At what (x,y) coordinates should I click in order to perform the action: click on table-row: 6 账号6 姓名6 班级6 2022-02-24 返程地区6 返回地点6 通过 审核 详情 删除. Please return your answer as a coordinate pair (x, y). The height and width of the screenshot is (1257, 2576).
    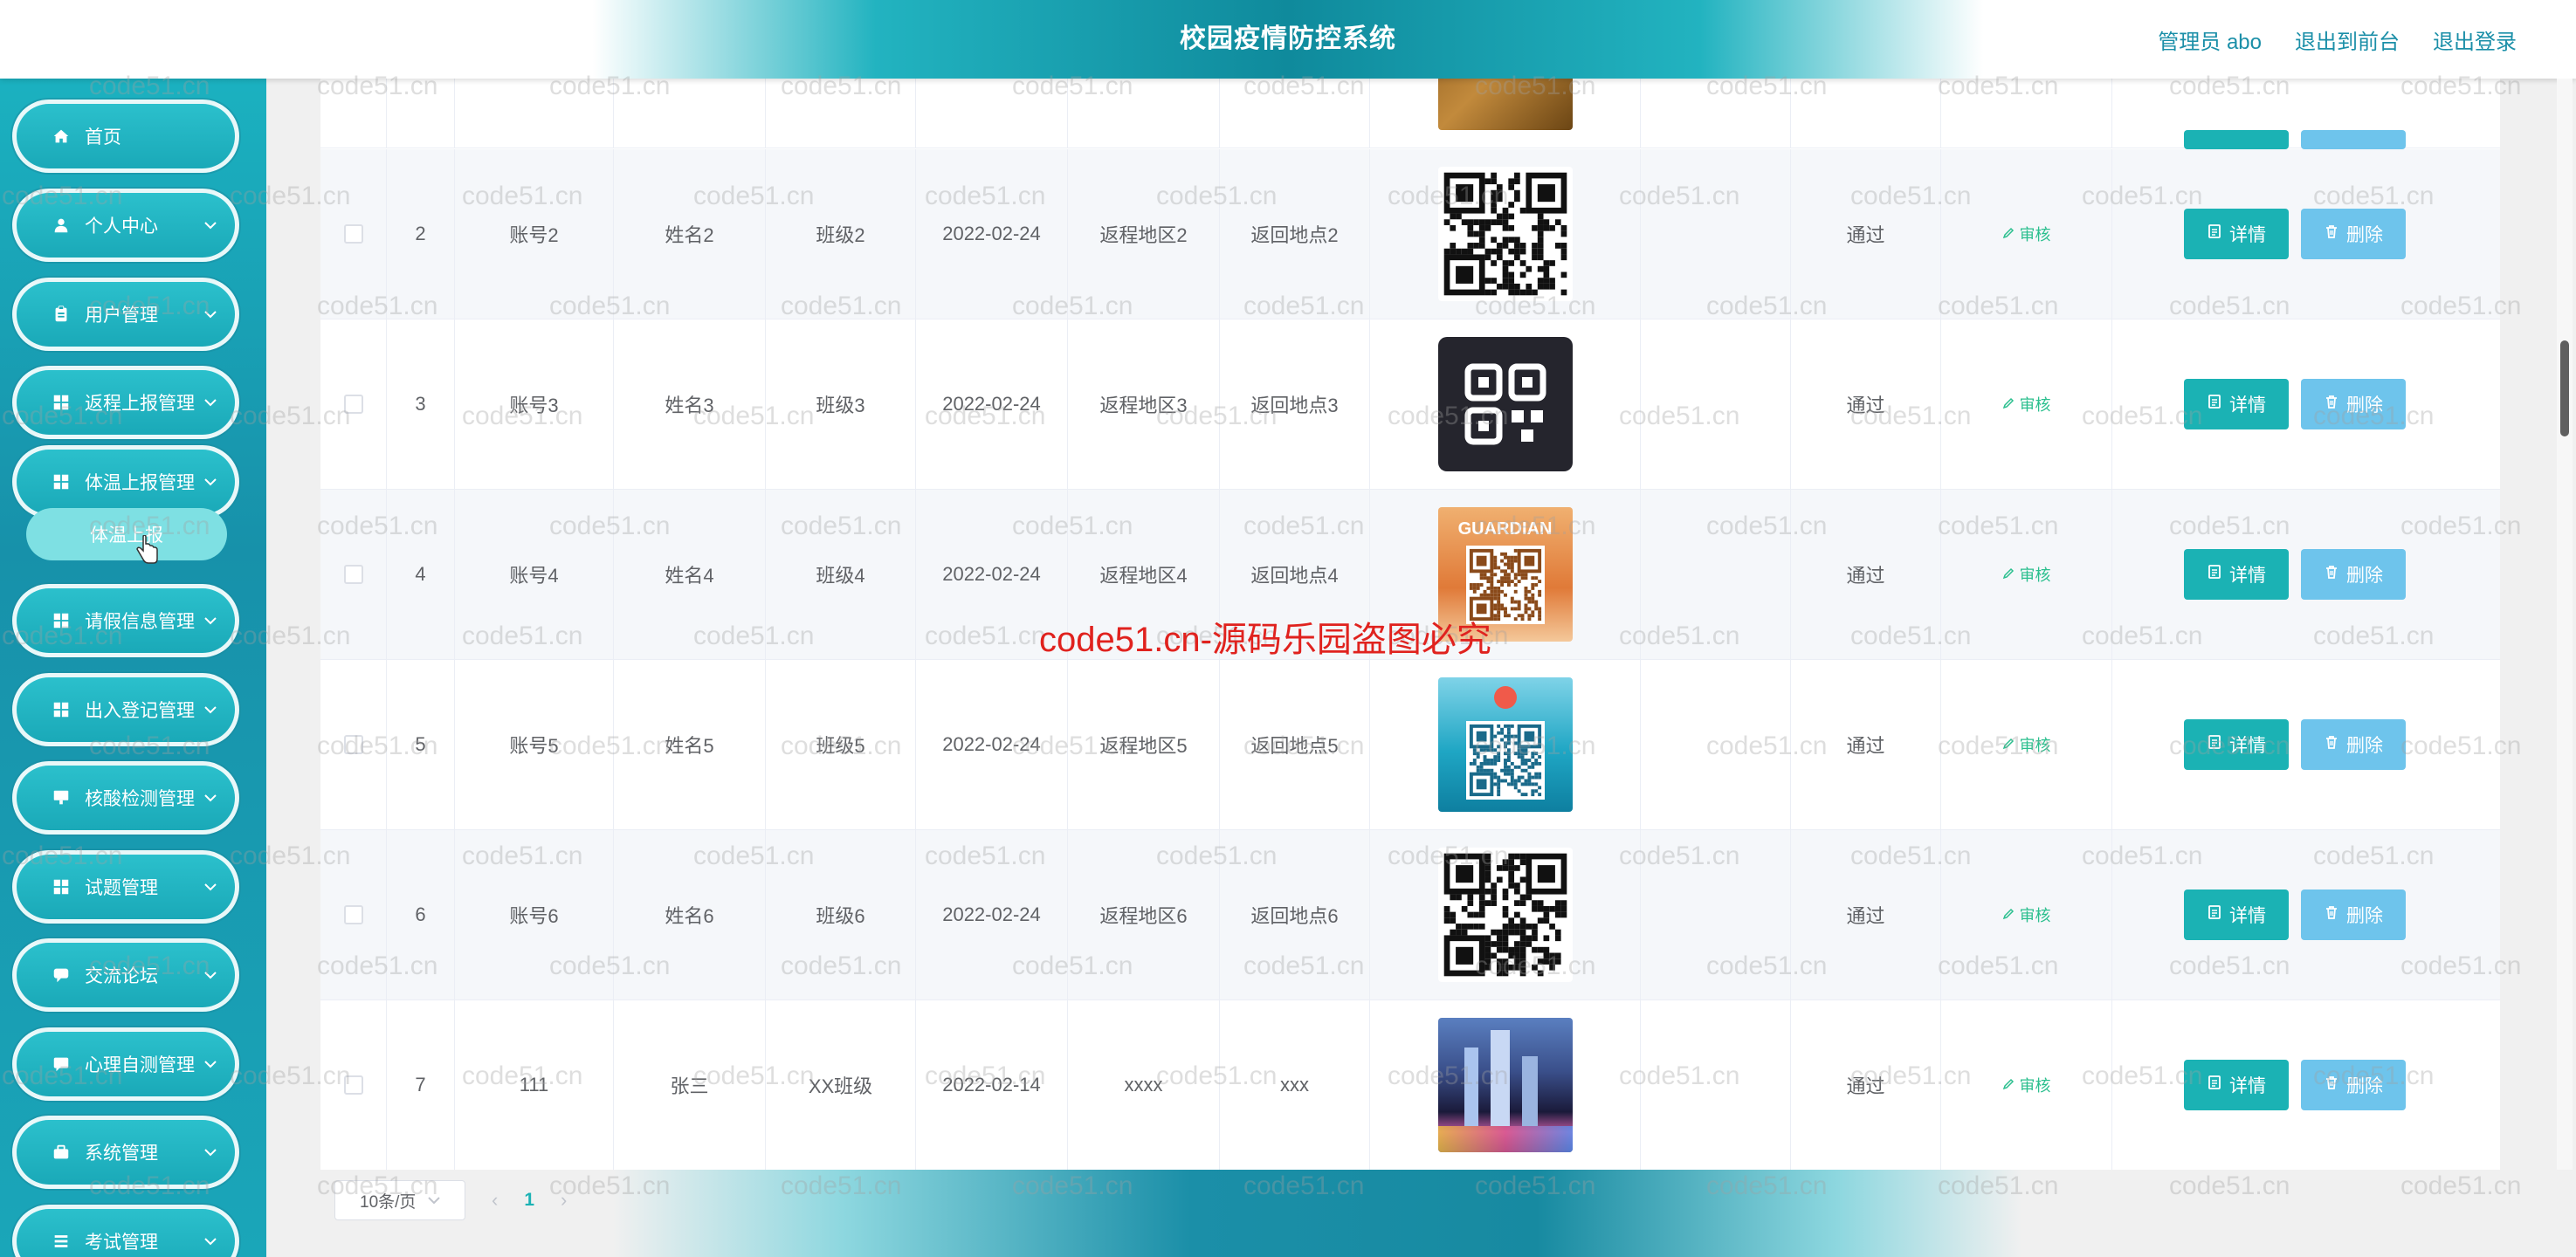
    Looking at the image, I should click on (1410, 915).